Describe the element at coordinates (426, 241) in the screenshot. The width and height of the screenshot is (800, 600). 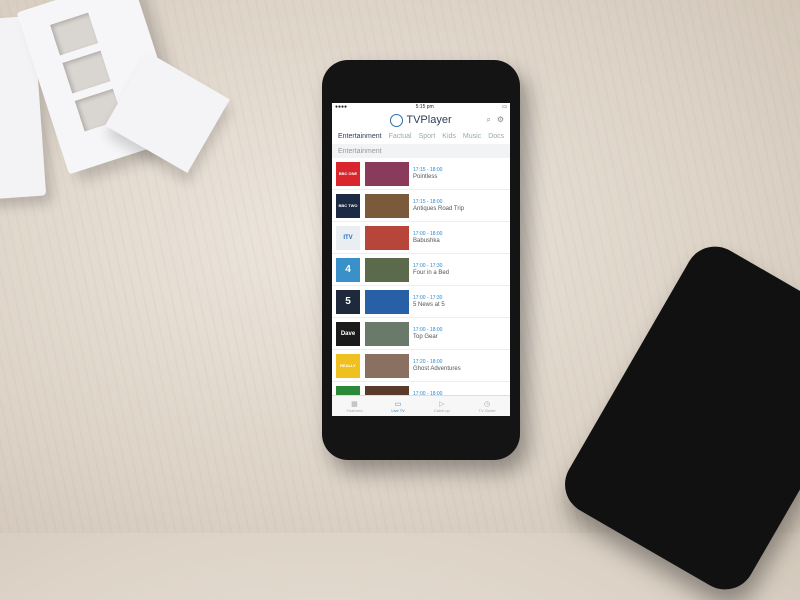
I see `programme-title: Babushka` at that location.